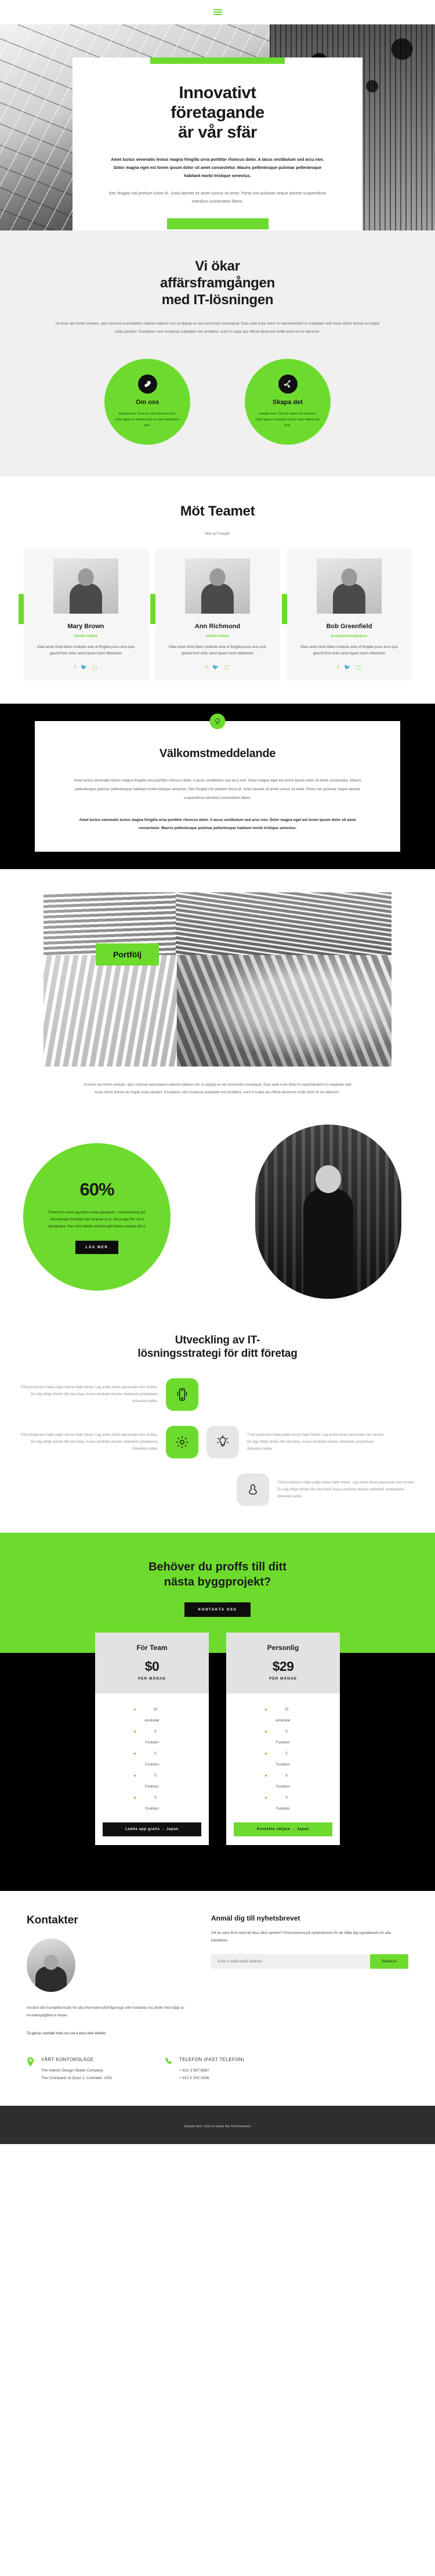 The height and width of the screenshot is (2576, 435). What do you see at coordinates (255, 1918) in the screenshot?
I see `newsletter-title: Anmäl dig till nyhetsbrevet` at bounding box center [255, 1918].